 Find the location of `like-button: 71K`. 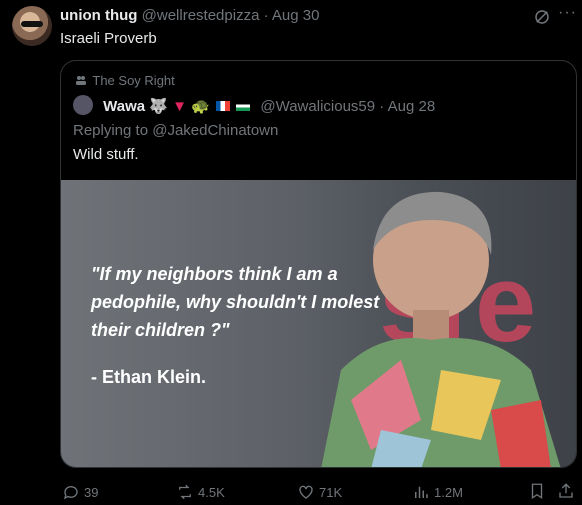

like-button: 71K is located at coordinates (319, 492).